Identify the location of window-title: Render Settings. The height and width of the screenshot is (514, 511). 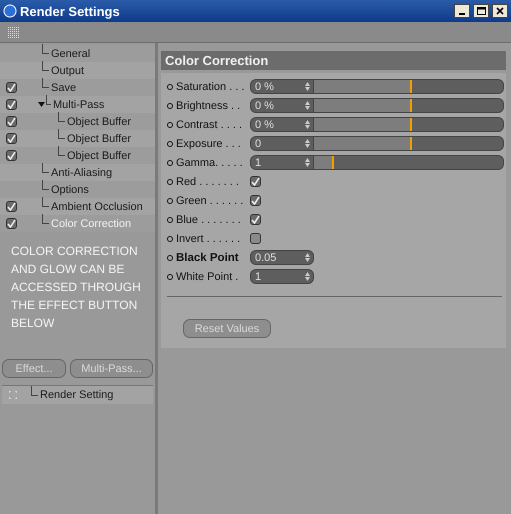
(70, 11).